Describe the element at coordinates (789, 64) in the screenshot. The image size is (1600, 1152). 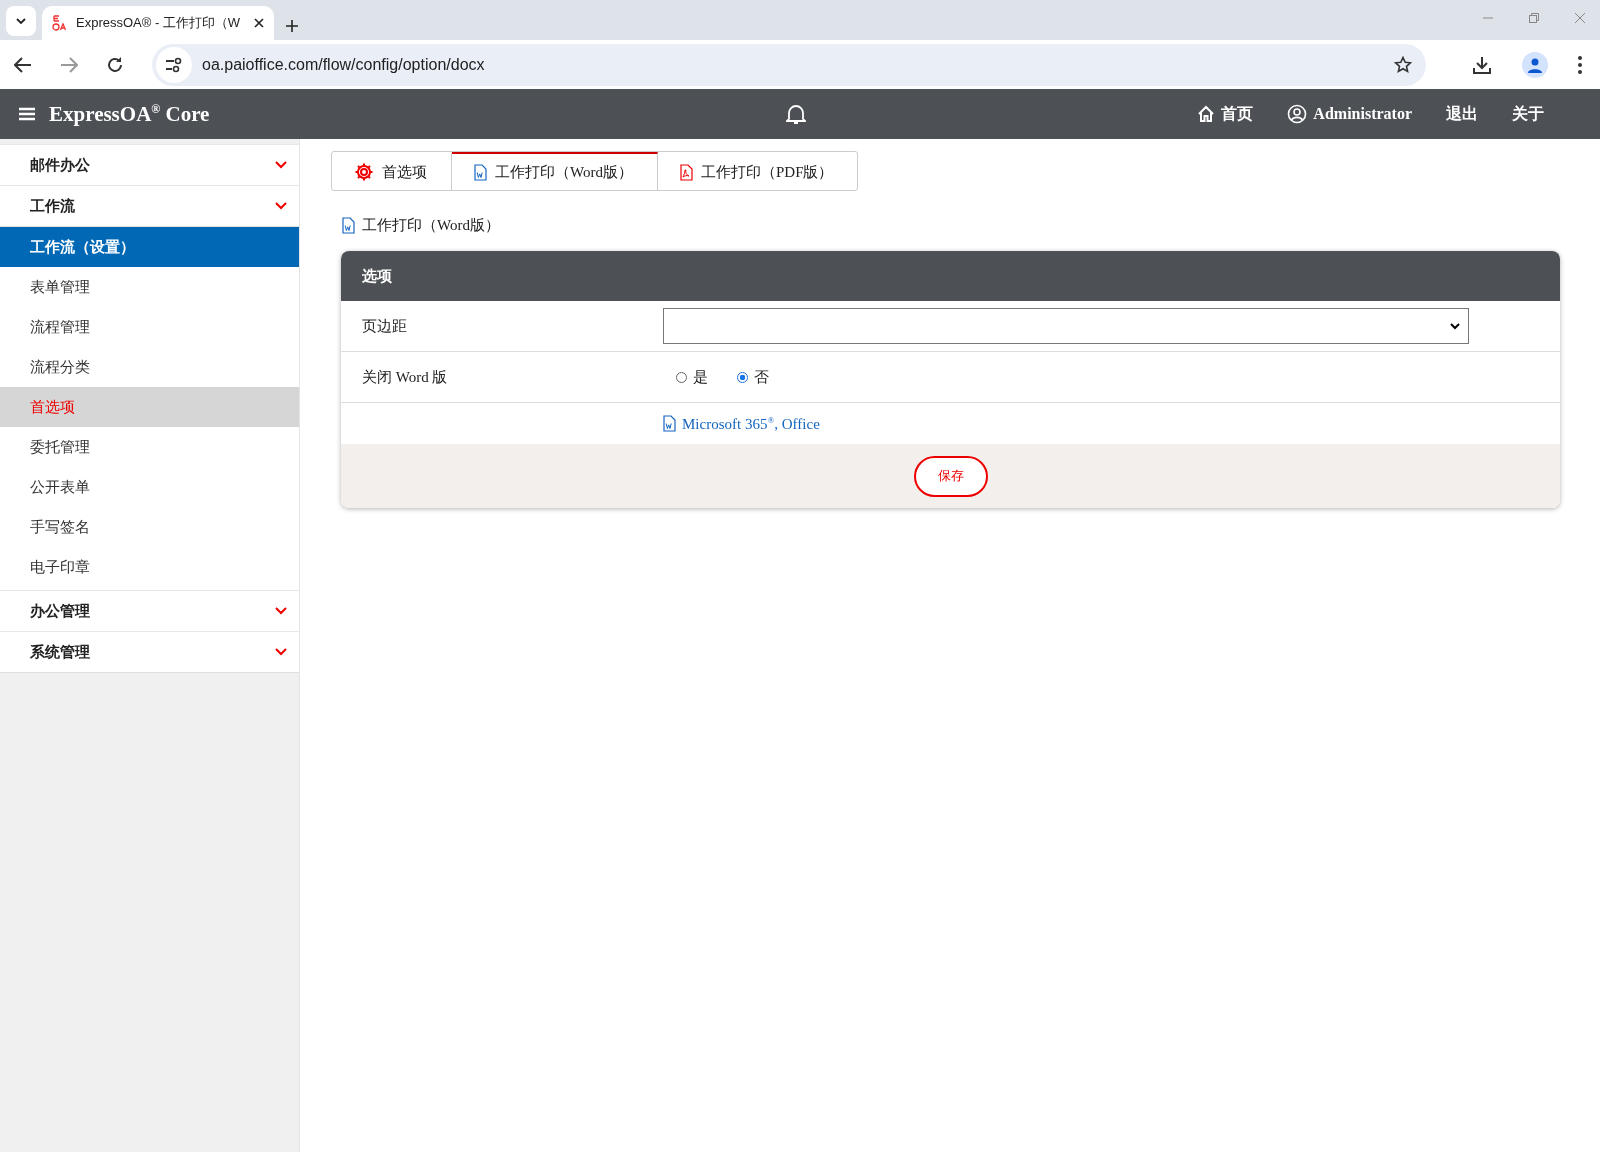
I see `address-bar: oa.paioffice.com/flow/config/option/docx` at that location.